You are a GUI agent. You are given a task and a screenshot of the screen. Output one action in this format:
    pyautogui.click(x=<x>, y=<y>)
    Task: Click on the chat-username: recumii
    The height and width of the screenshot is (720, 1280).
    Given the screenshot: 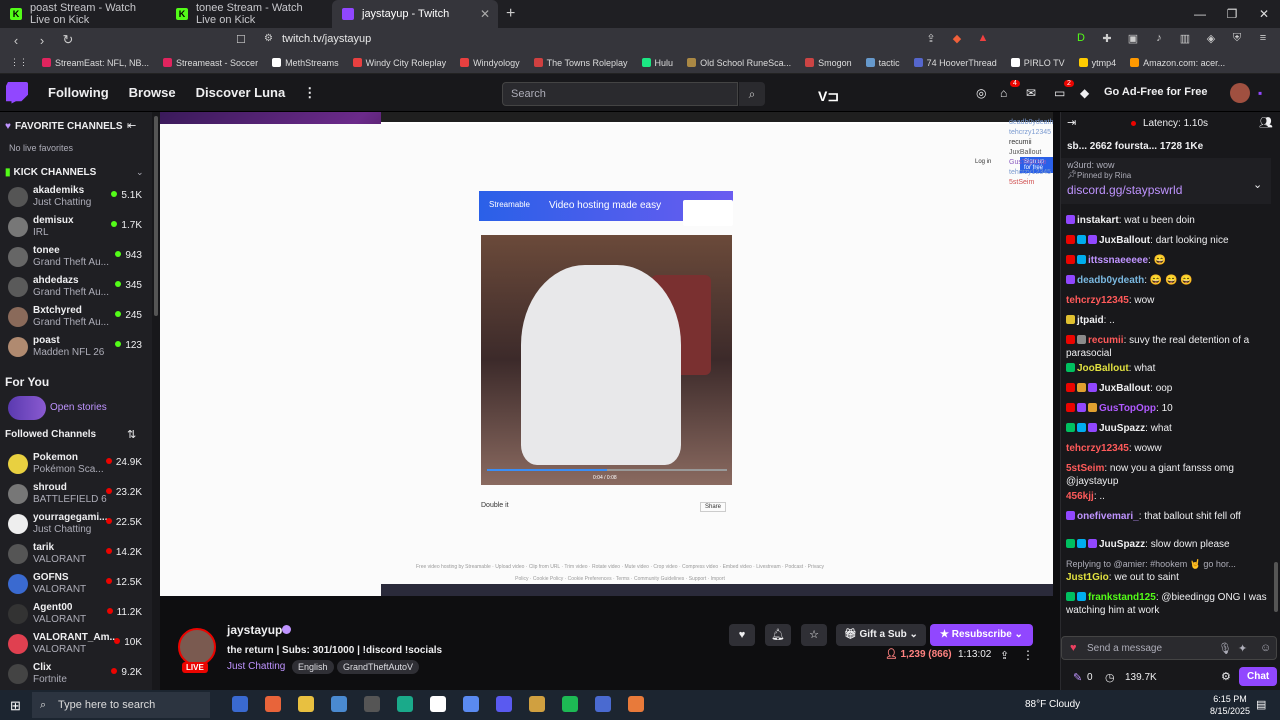 What is the action you would take?
    pyautogui.click(x=1106, y=340)
    